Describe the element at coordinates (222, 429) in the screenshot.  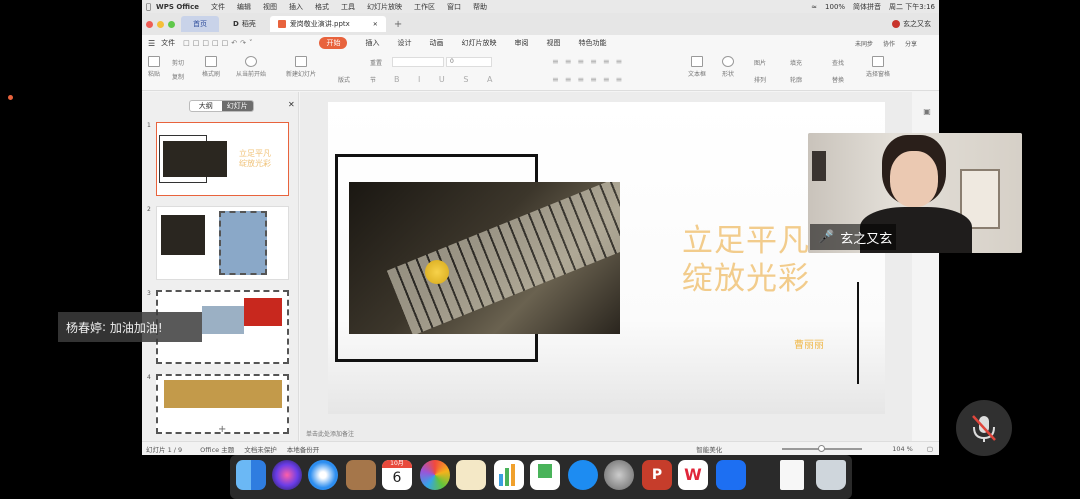
I see `add-slide-icon: +` at that location.